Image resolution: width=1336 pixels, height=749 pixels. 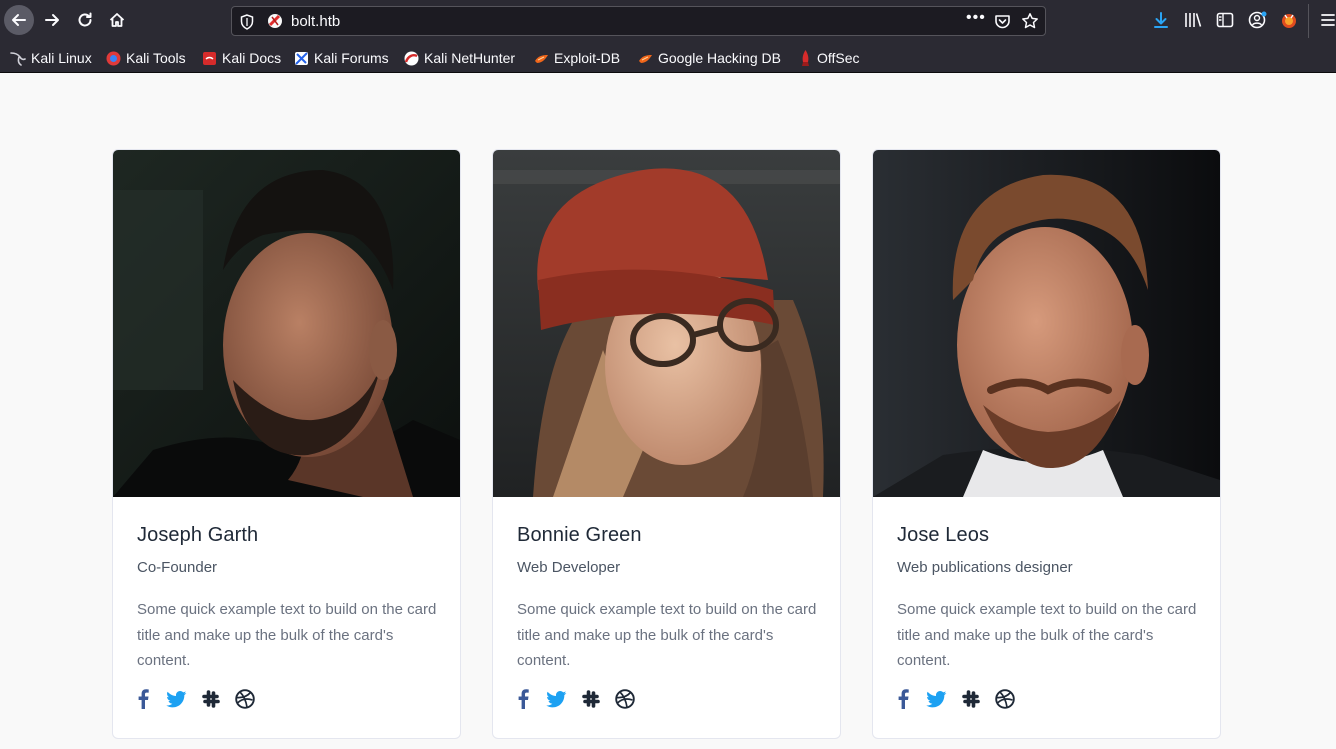 I want to click on url-bar: bolt.htb •••, so click(x=638, y=21).